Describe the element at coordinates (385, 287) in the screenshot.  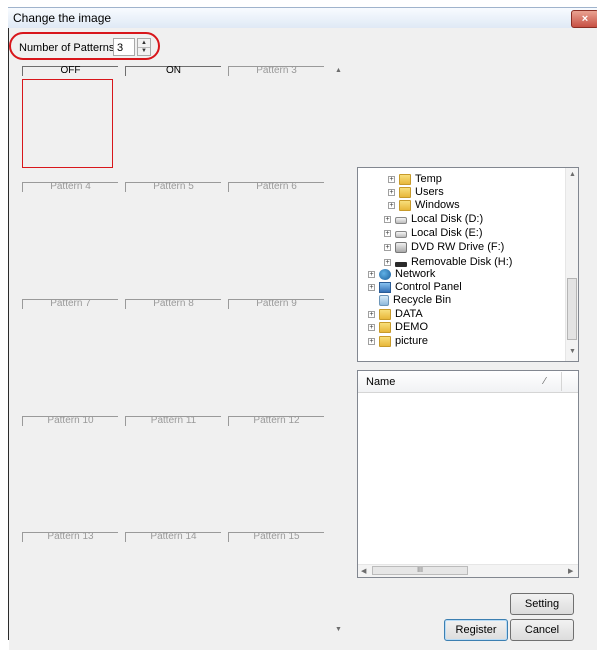
I see `control-panel-icon` at that location.